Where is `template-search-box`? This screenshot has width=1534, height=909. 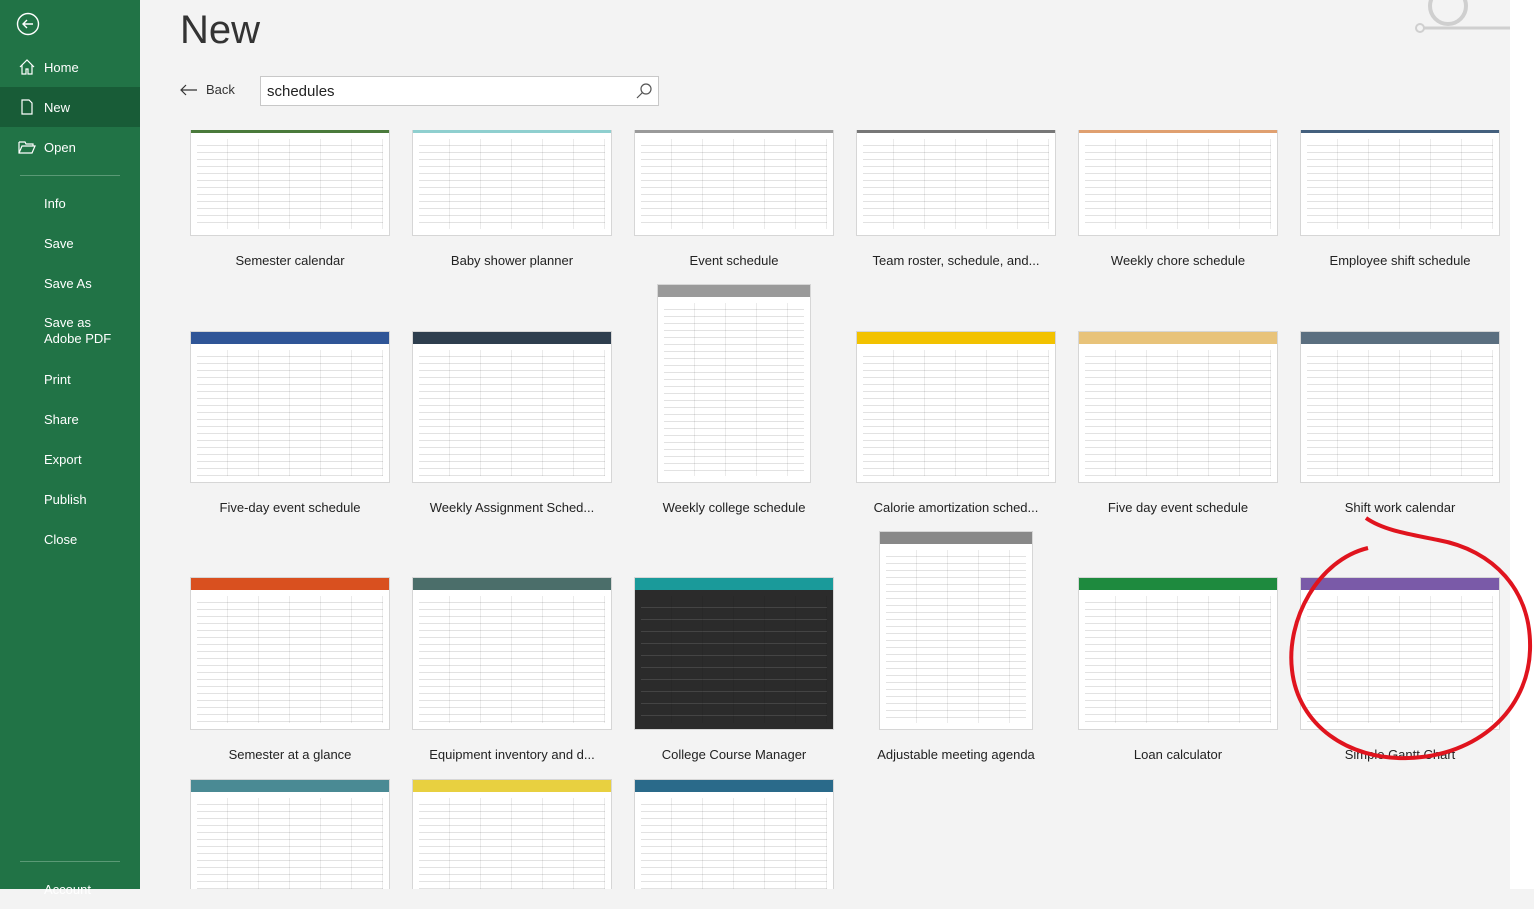 template-search-box is located at coordinates (459, 91).